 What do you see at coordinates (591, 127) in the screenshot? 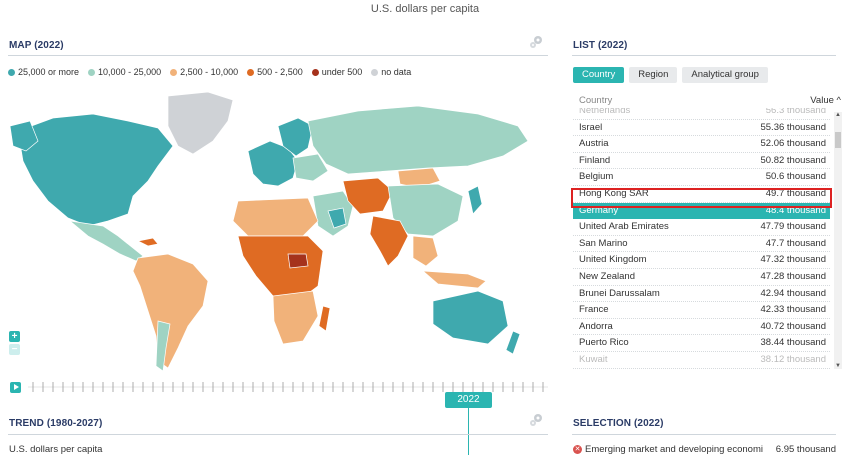
I see `row-country-name: Israel` at bounding box center [591, 127].